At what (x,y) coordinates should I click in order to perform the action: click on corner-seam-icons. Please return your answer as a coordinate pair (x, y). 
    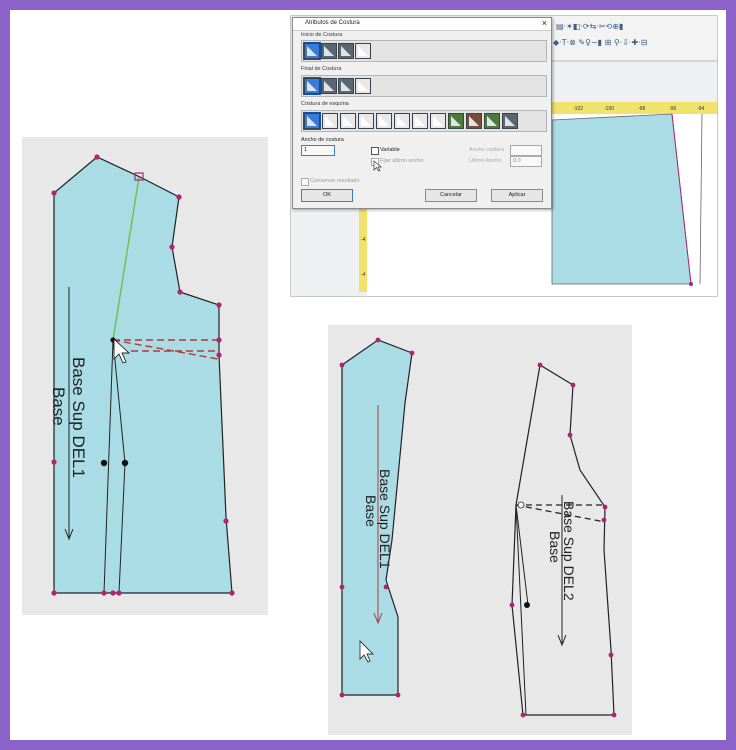
    Looking at the image, I should click on (424, 121).